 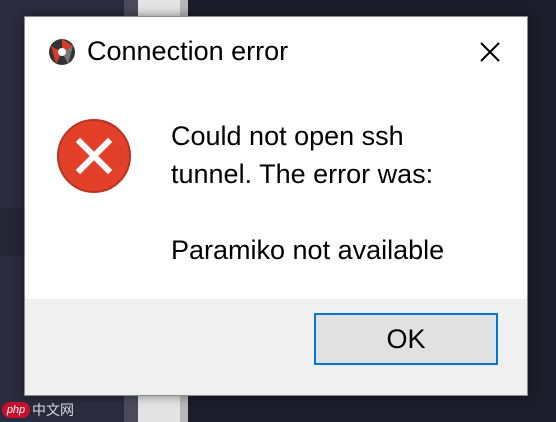 What do you see at coordinates (53, 410) in the screenshot?
I see `watermark-text: 中文网` at bounding box center [53, 410].